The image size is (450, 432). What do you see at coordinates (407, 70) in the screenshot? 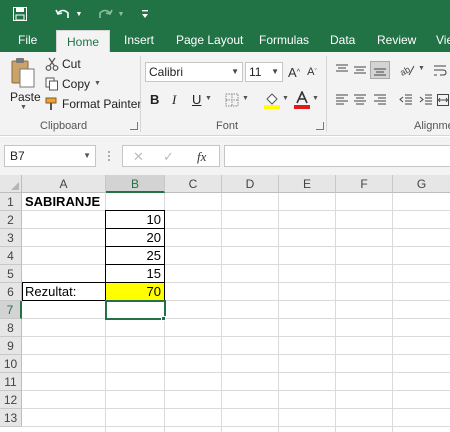
I see `orientation-icon: ab` at bounding box center [407, 70].